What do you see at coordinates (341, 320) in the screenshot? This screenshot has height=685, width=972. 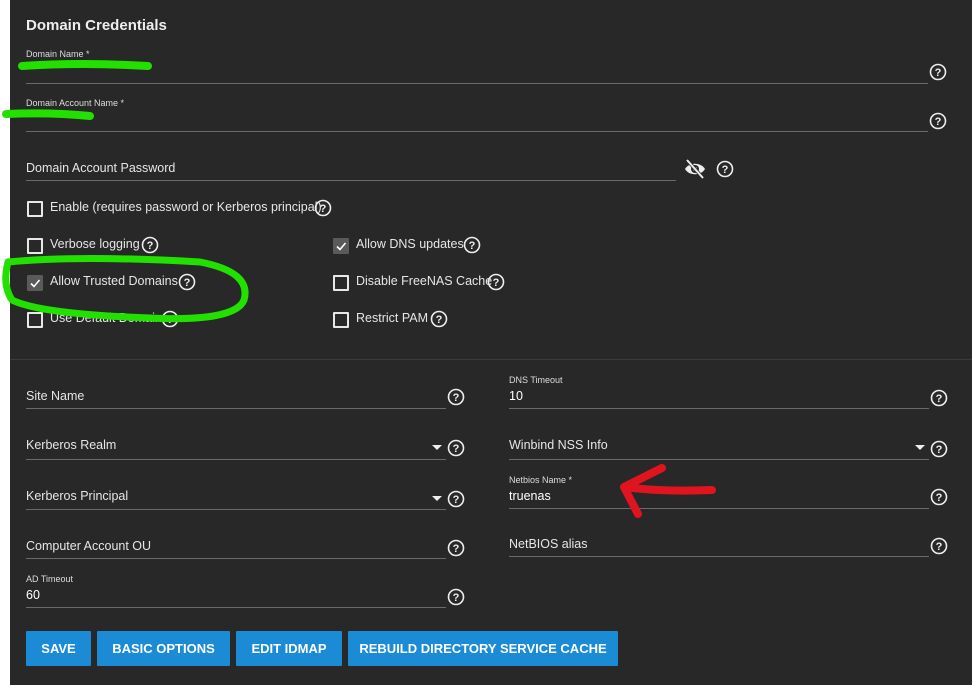 I see `restrict-pam-checkbox` at bounding box center [341, 320].